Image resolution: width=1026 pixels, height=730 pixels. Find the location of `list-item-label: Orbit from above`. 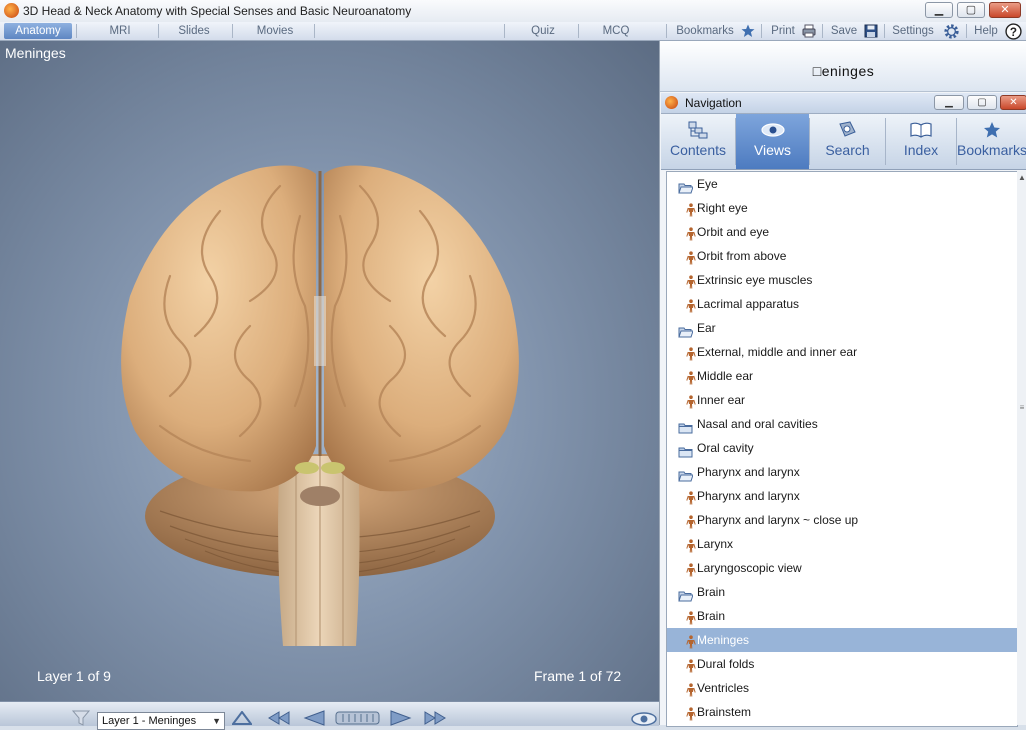

list-item-label: Orbit from above is located at coordinates (742, 256).